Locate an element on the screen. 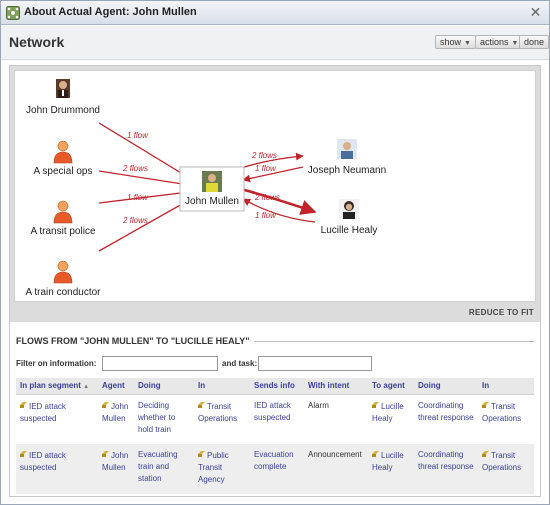 This screenshot has width=550, height=505. node-label: John Mullen is located at coordinates (212, 201).